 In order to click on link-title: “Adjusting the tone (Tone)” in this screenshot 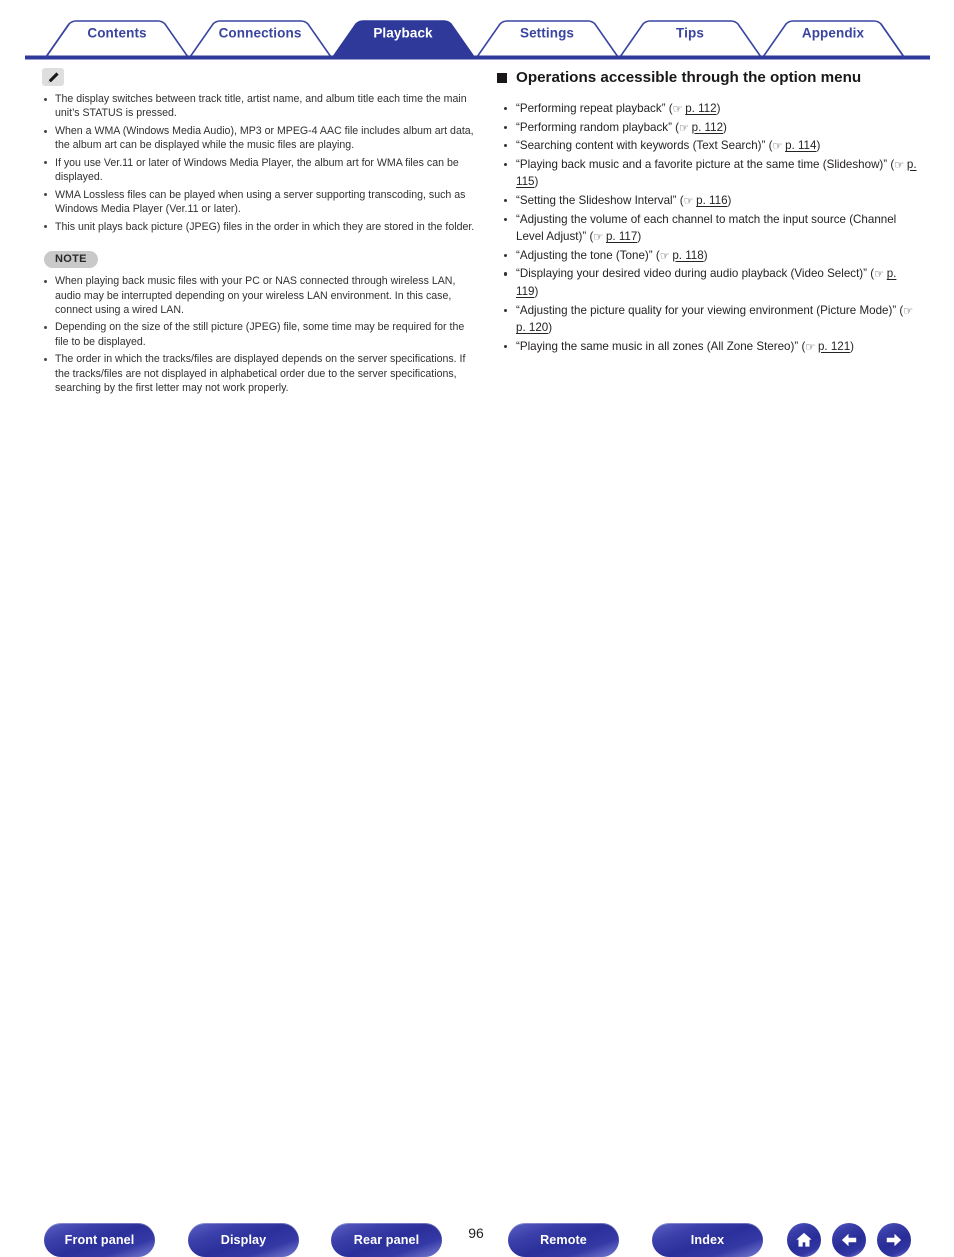, I will do `click(584, 255)`.